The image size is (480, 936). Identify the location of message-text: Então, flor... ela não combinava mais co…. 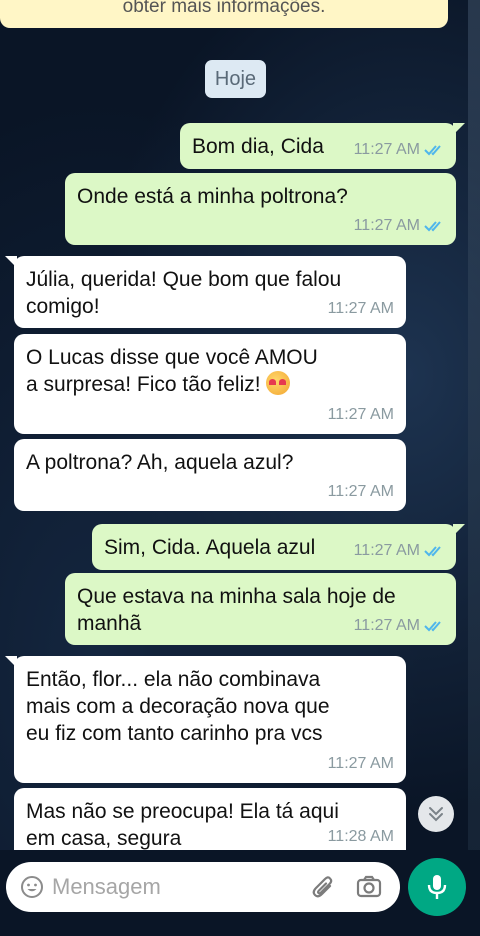
(178, 706).